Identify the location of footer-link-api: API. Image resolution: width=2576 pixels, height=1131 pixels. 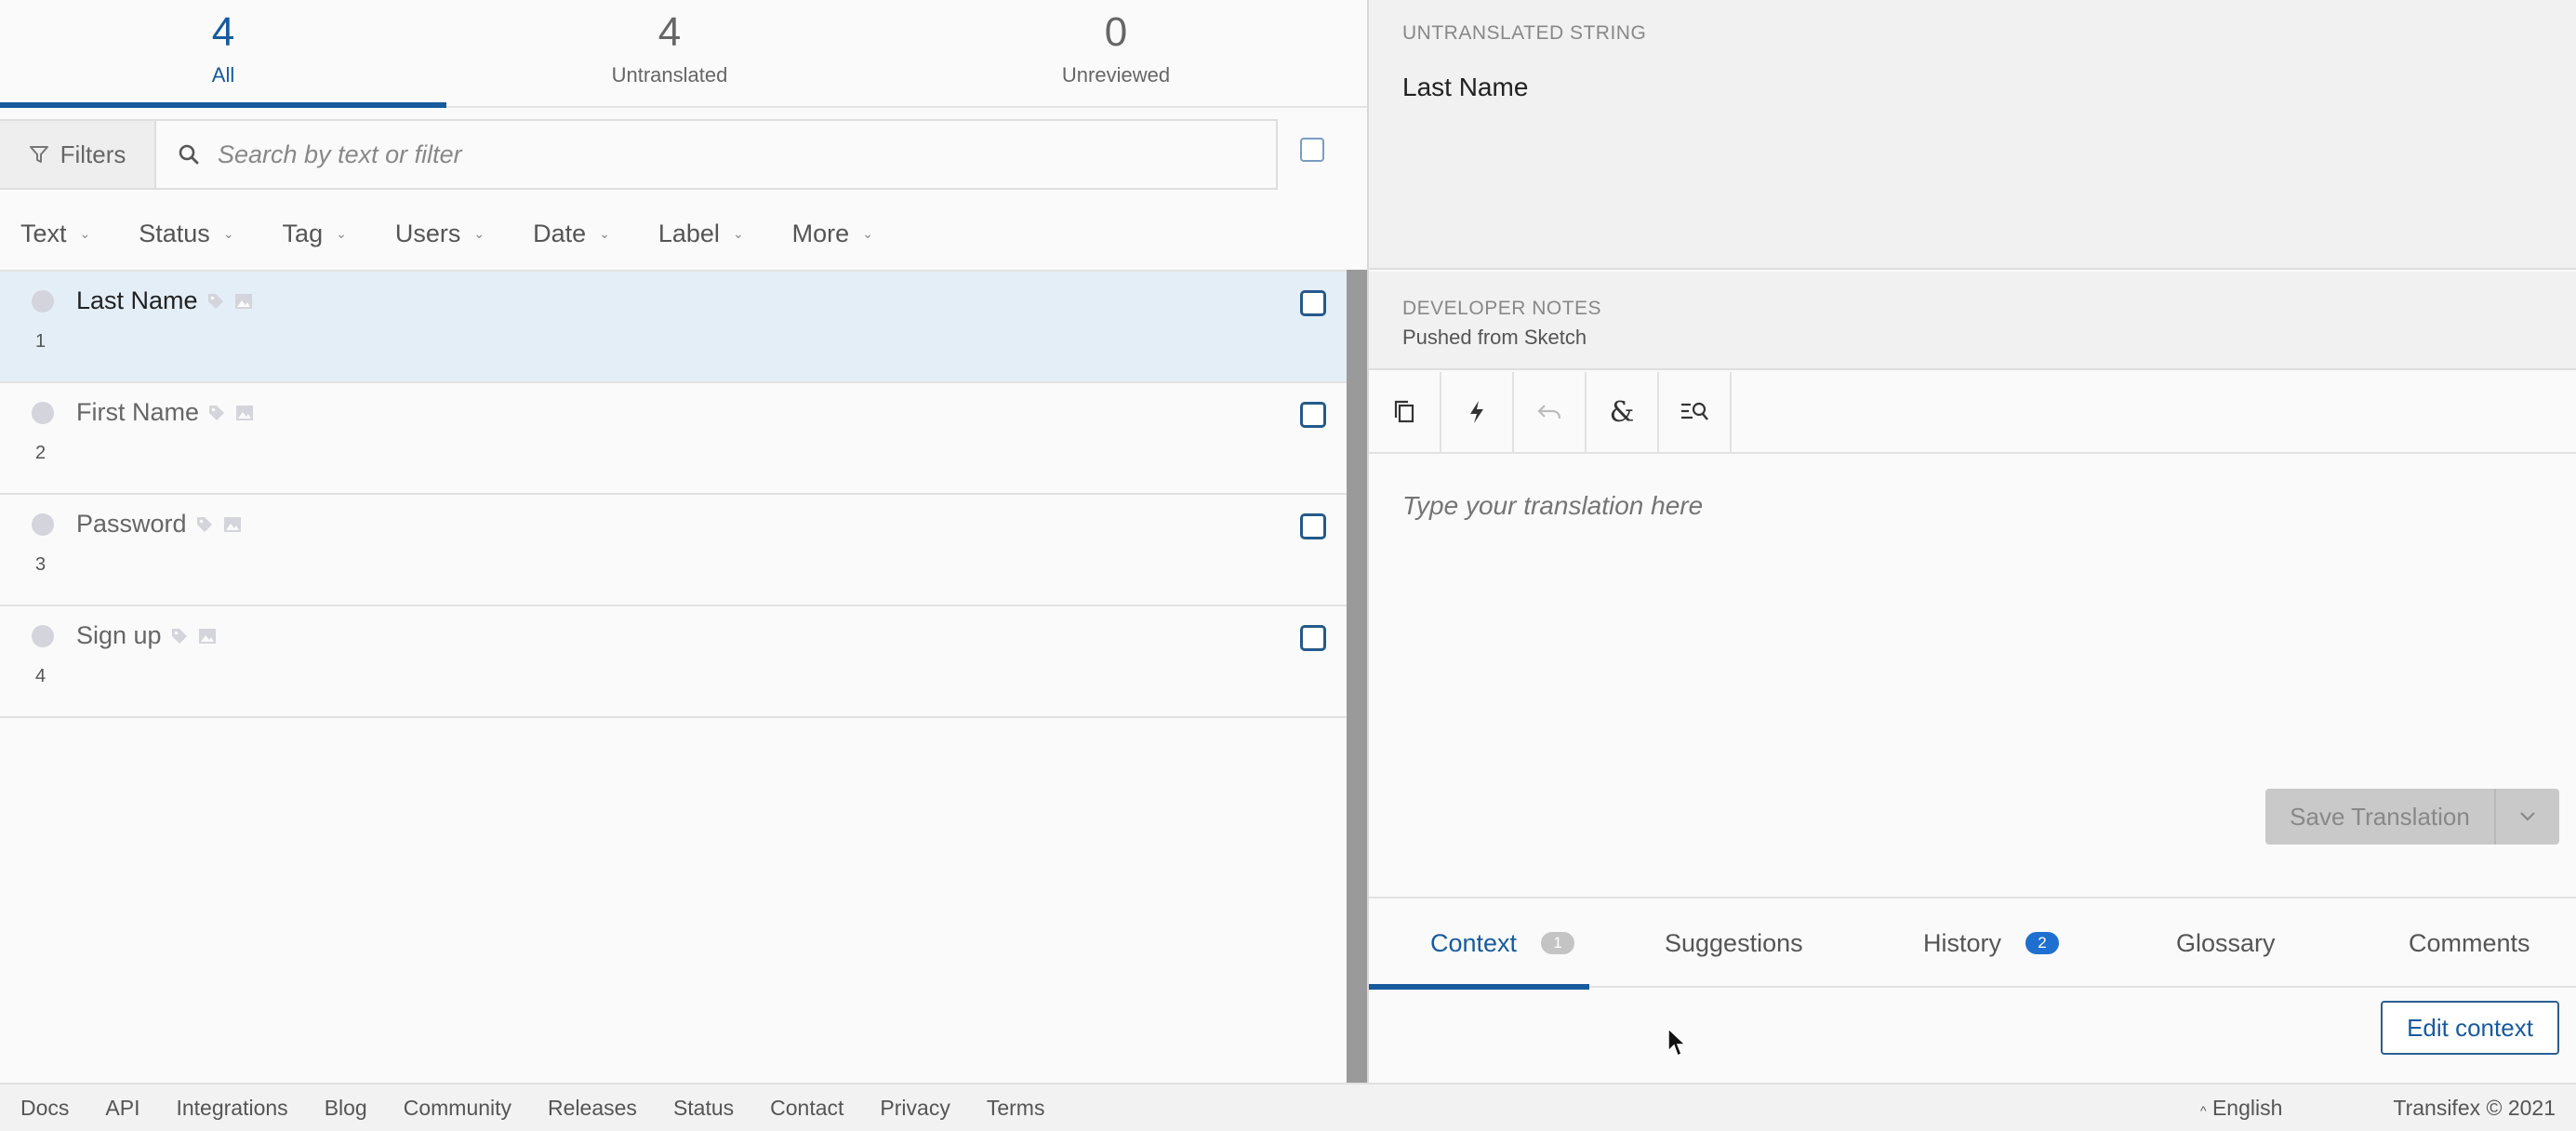
(122, 1108).